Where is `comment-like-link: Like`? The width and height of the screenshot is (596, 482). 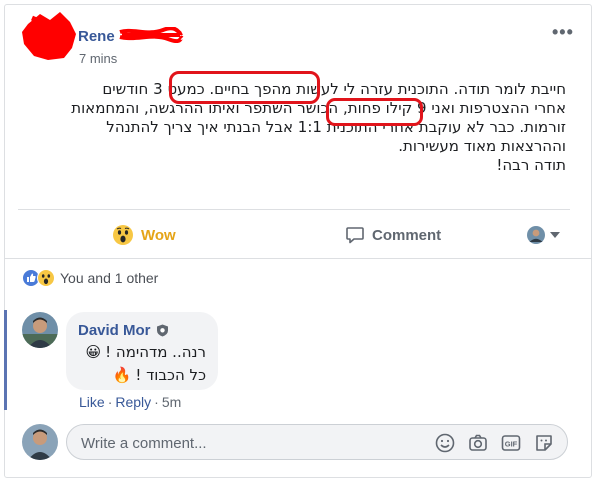 comment-like-link: Like is located at coordinates (92, 402).